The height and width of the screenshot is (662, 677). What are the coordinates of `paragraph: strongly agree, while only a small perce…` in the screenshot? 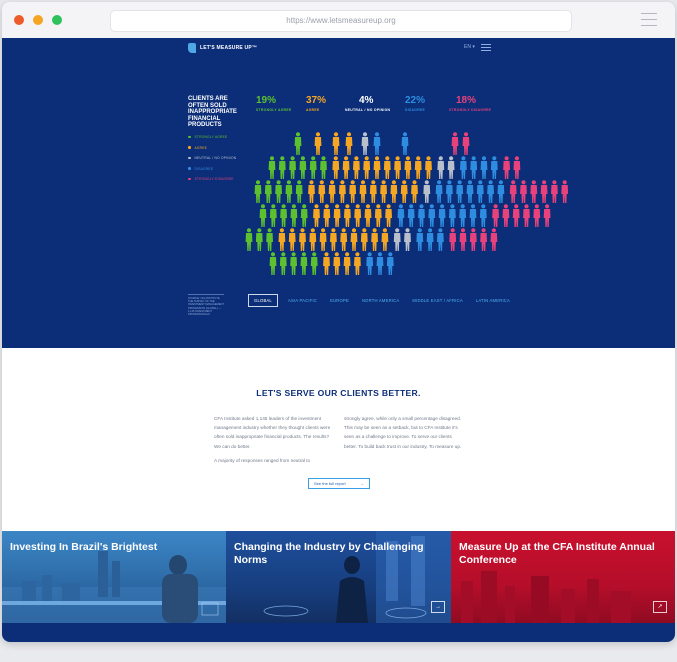 It's located at (403, 432).